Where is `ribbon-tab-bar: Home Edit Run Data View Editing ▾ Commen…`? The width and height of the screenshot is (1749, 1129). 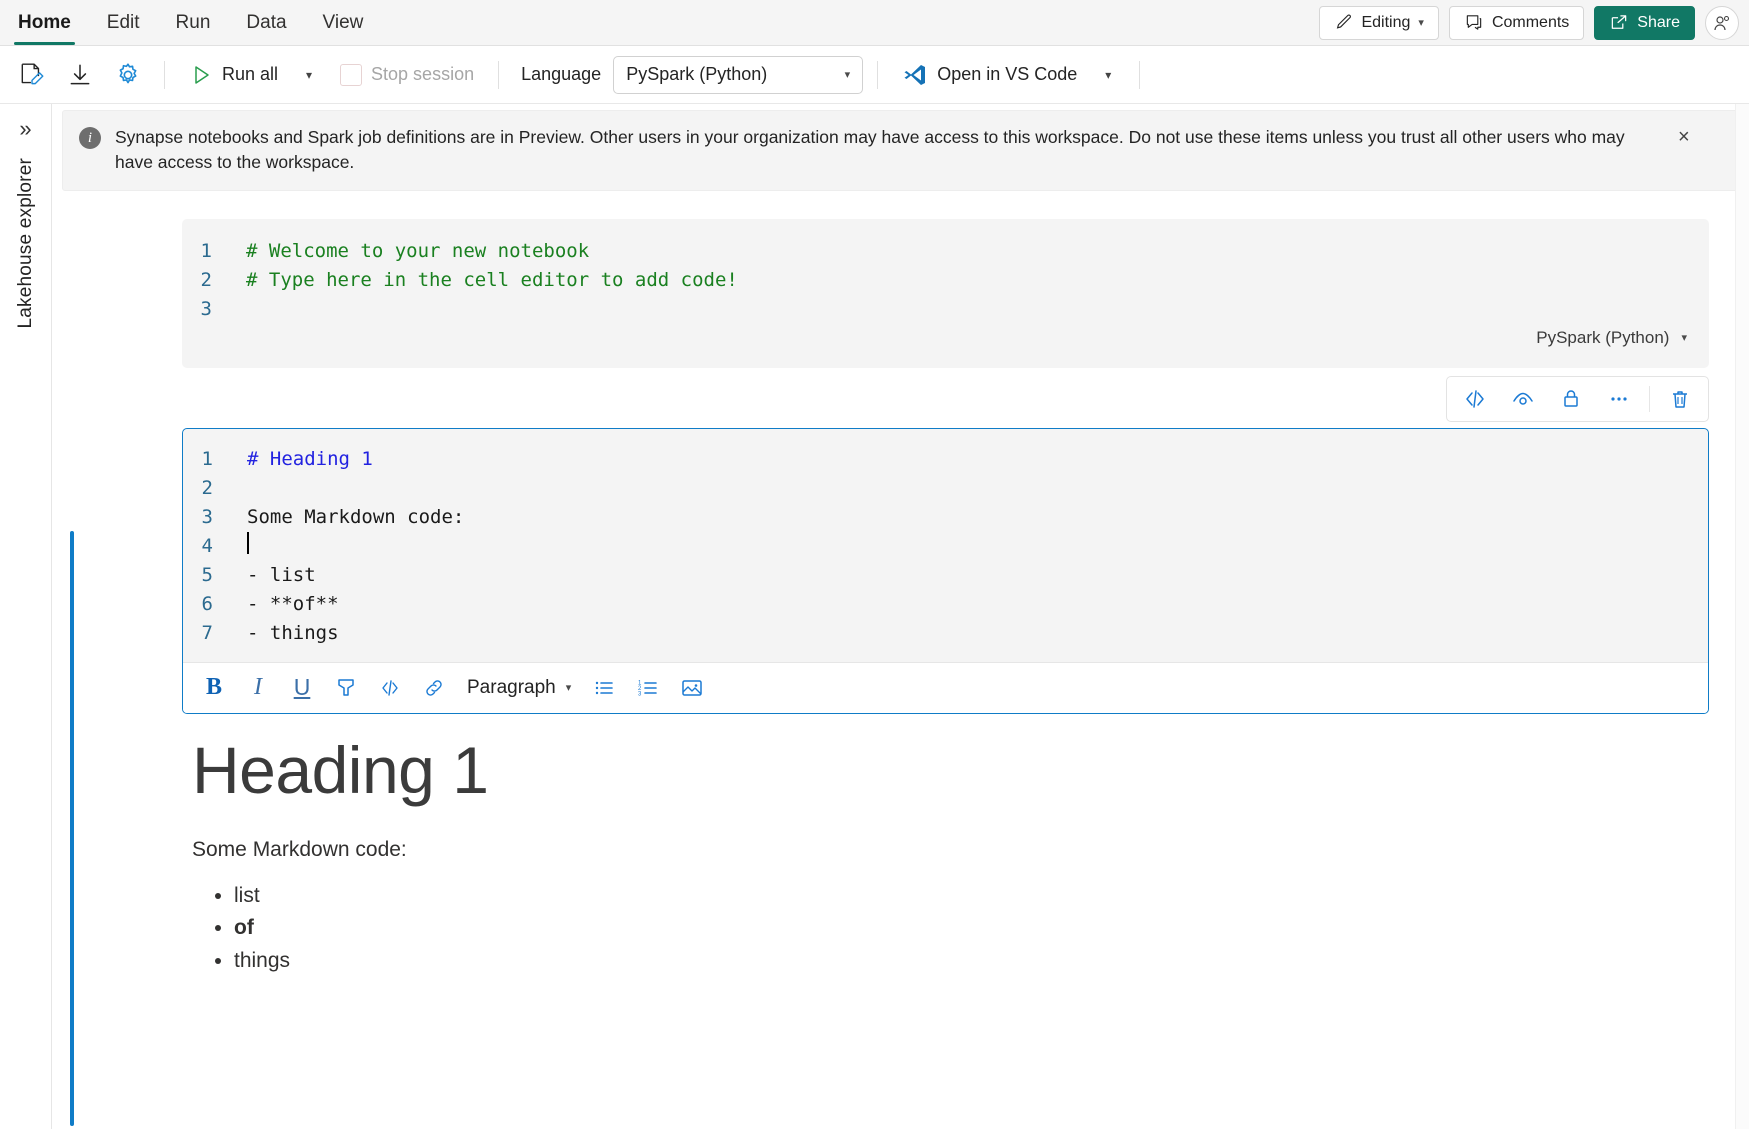 ribbon-tab-bar: Home Edit Run Data View Editing ▾ Commen… is located at coordinates (874, 23).